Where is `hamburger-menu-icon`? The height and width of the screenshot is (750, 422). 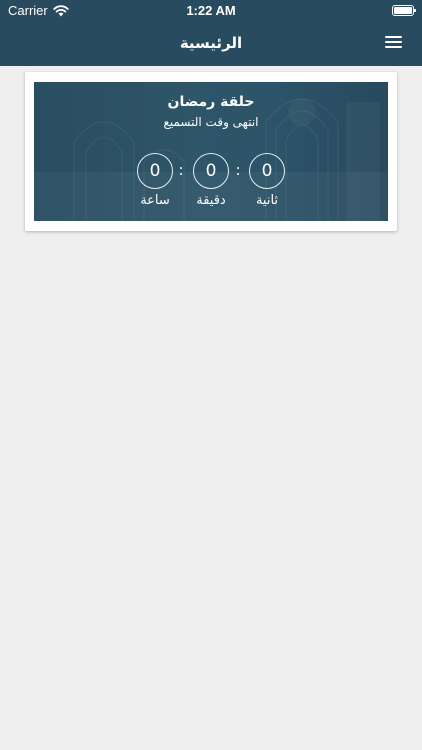 hamburger-menu-icon is located at coordinates (393, 43).